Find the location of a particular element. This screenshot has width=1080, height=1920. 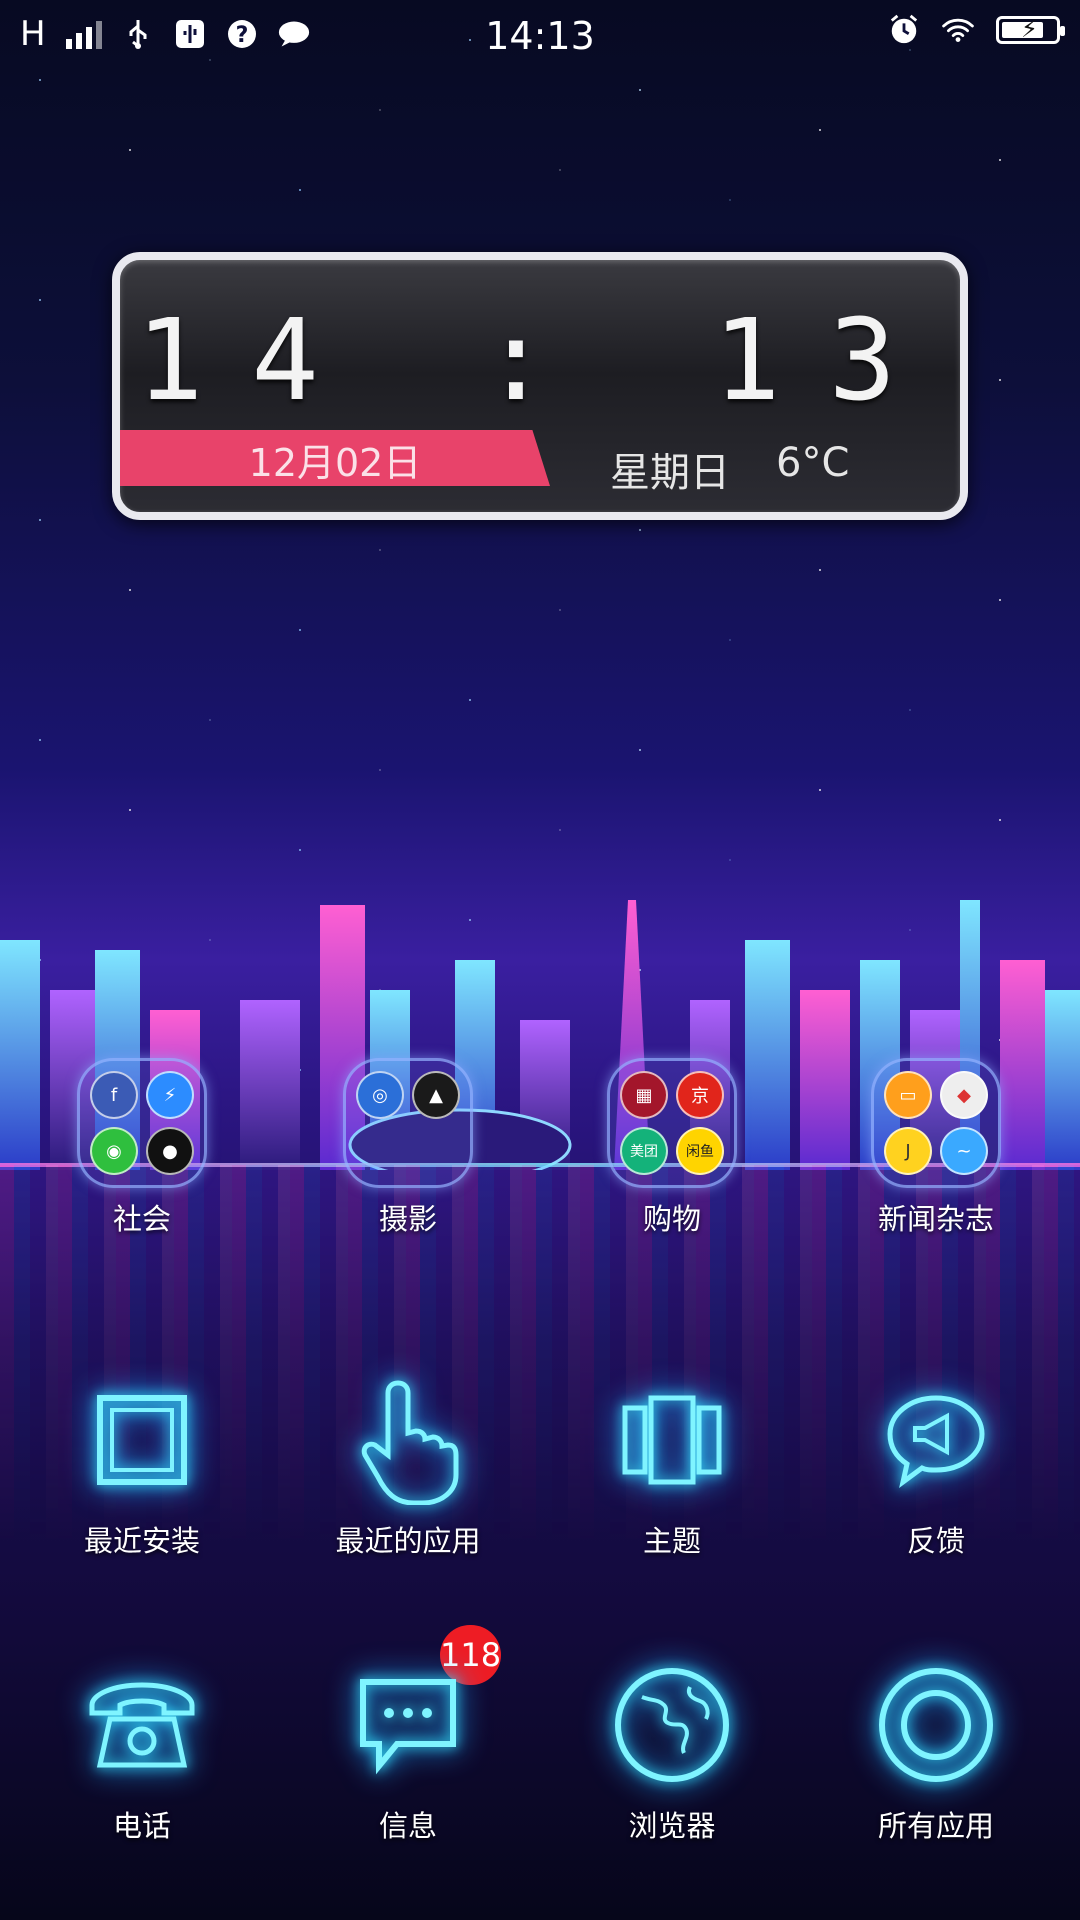

folder-label: 购物 is located at coordinates (671, 1219).